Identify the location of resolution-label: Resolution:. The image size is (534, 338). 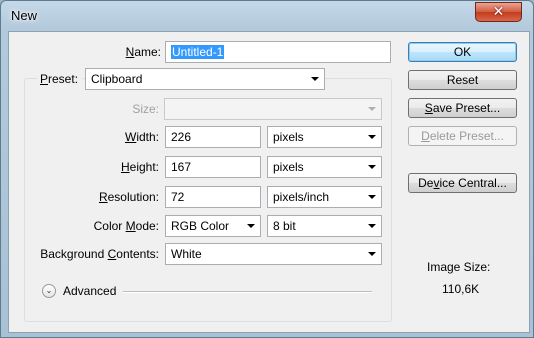
(128, 197).